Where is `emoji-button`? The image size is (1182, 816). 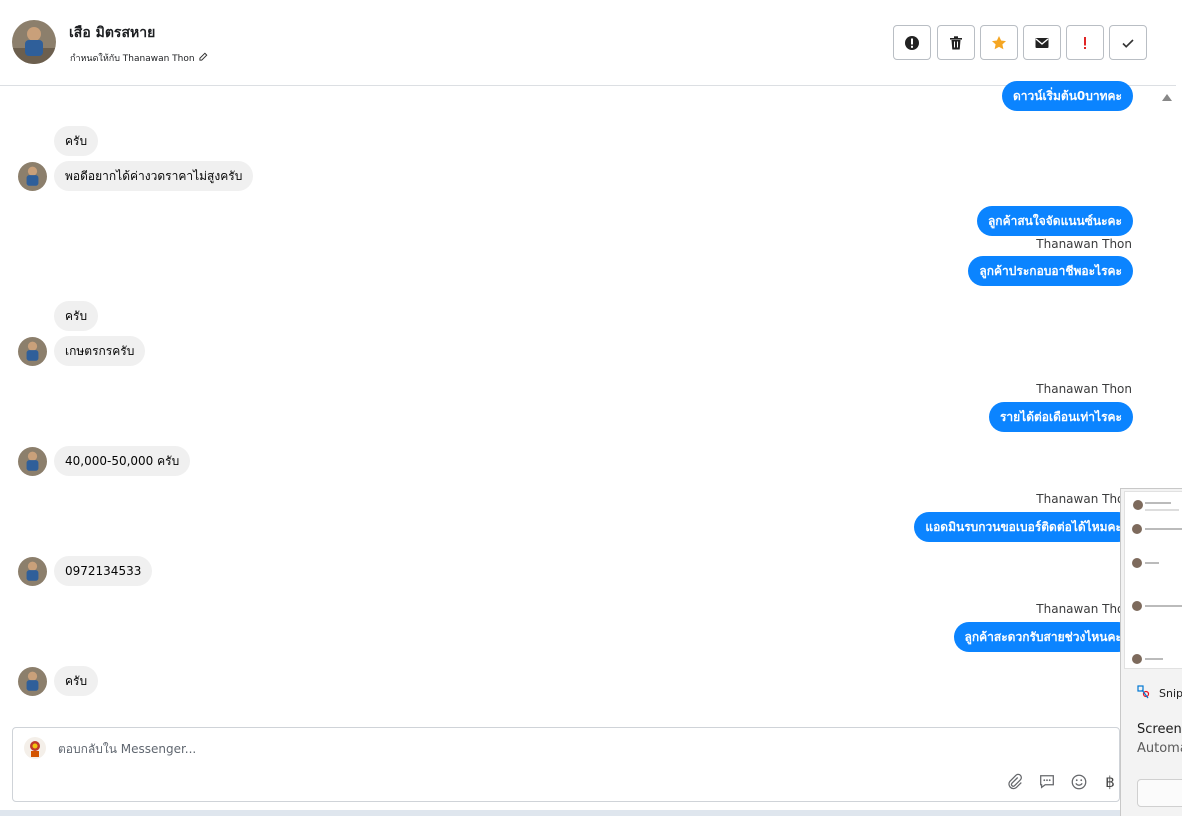 emoji-button is located at coordinates (1079, 782).